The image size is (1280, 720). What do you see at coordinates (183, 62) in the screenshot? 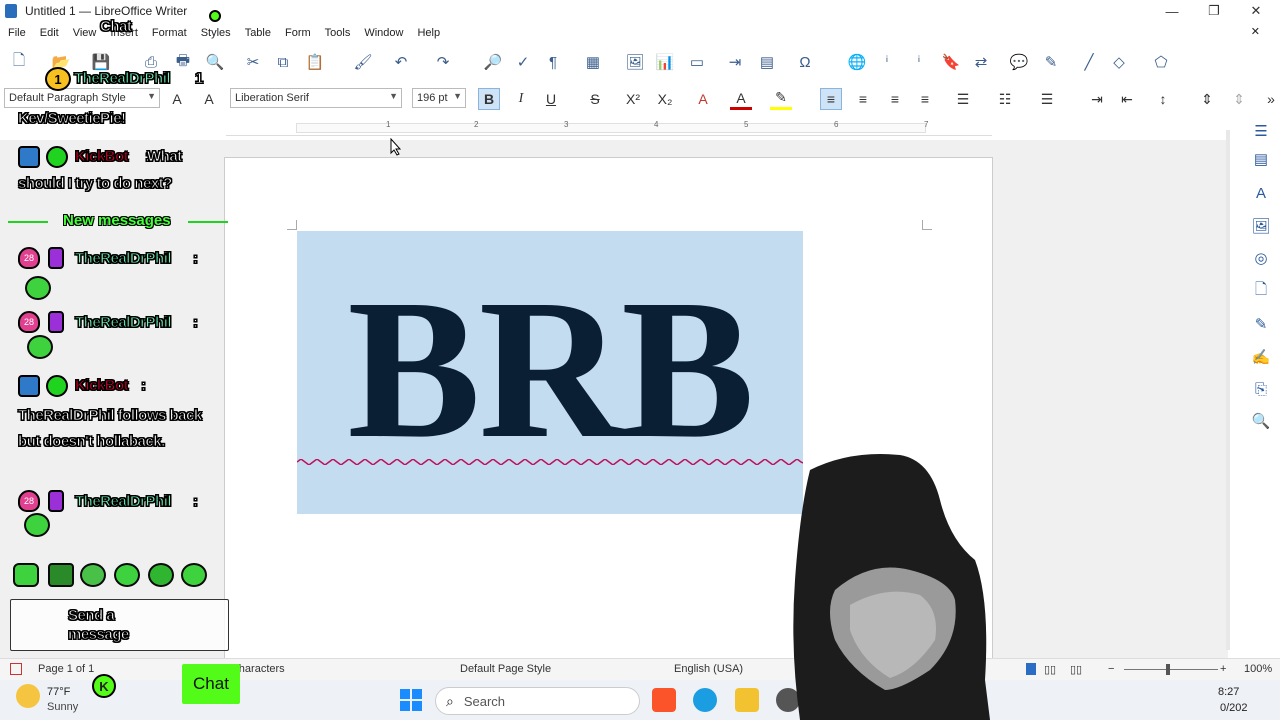
I see `print-icon: 🖶` at bounding box center [183, 62].